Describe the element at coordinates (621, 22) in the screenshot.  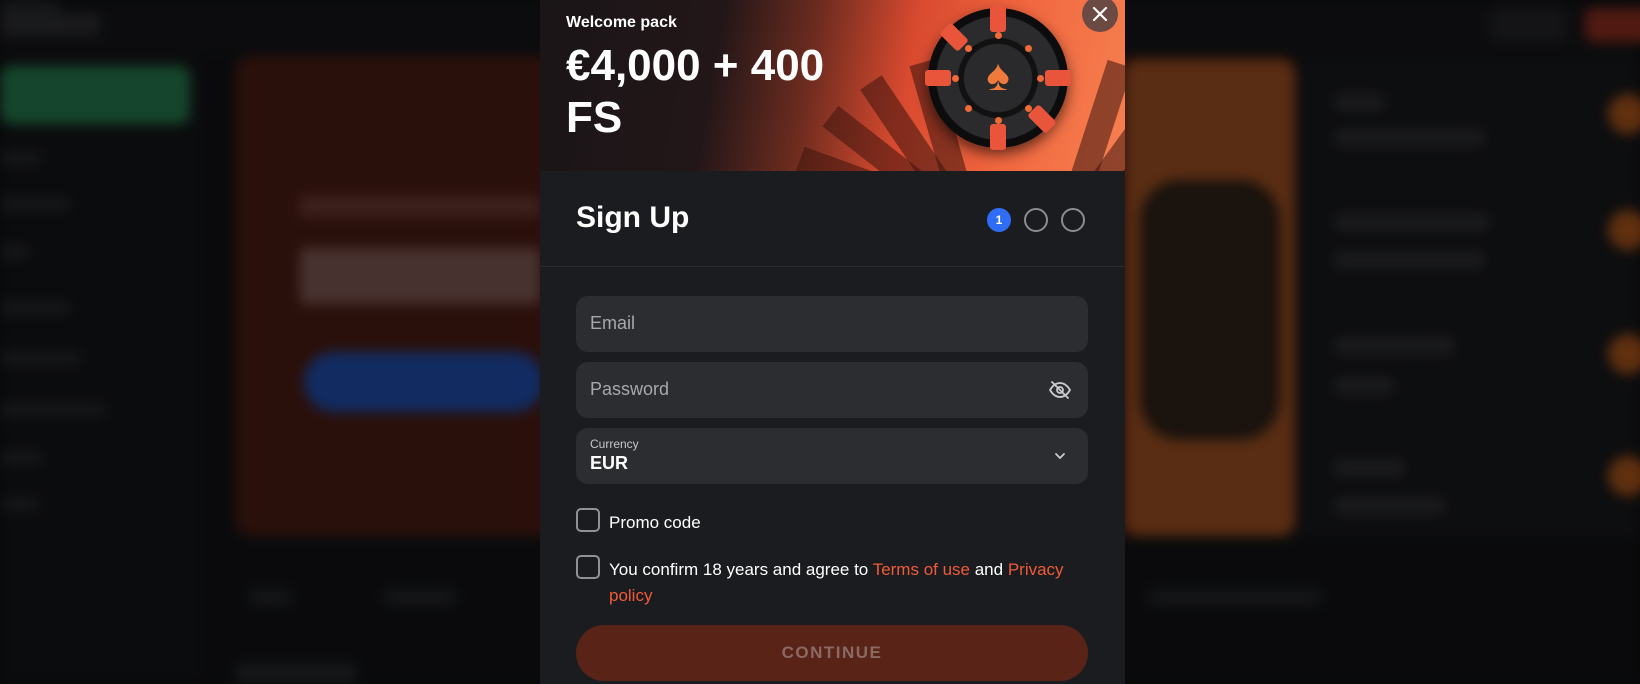
I see `banner-subtitle: Welcome pack` at that location.